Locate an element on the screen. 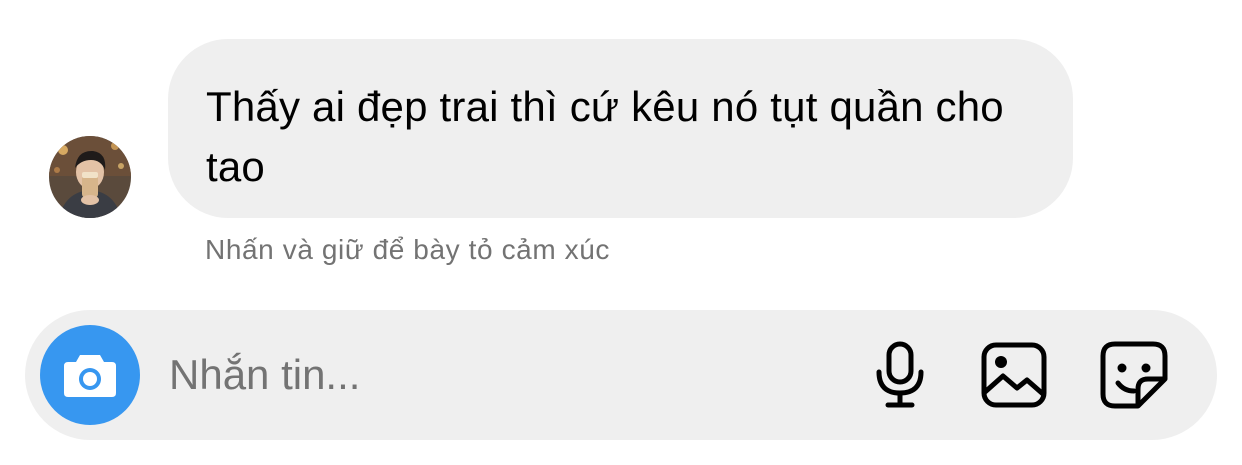 This screenshot has width=1242, height=465. gallery-button is located at coordinates (1014, 375).